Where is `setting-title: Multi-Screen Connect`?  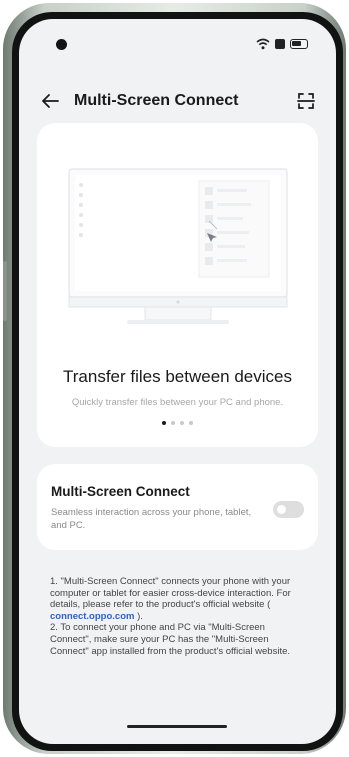 setting-title: Multi-Screen Connect is located at coordinates (120, 491).